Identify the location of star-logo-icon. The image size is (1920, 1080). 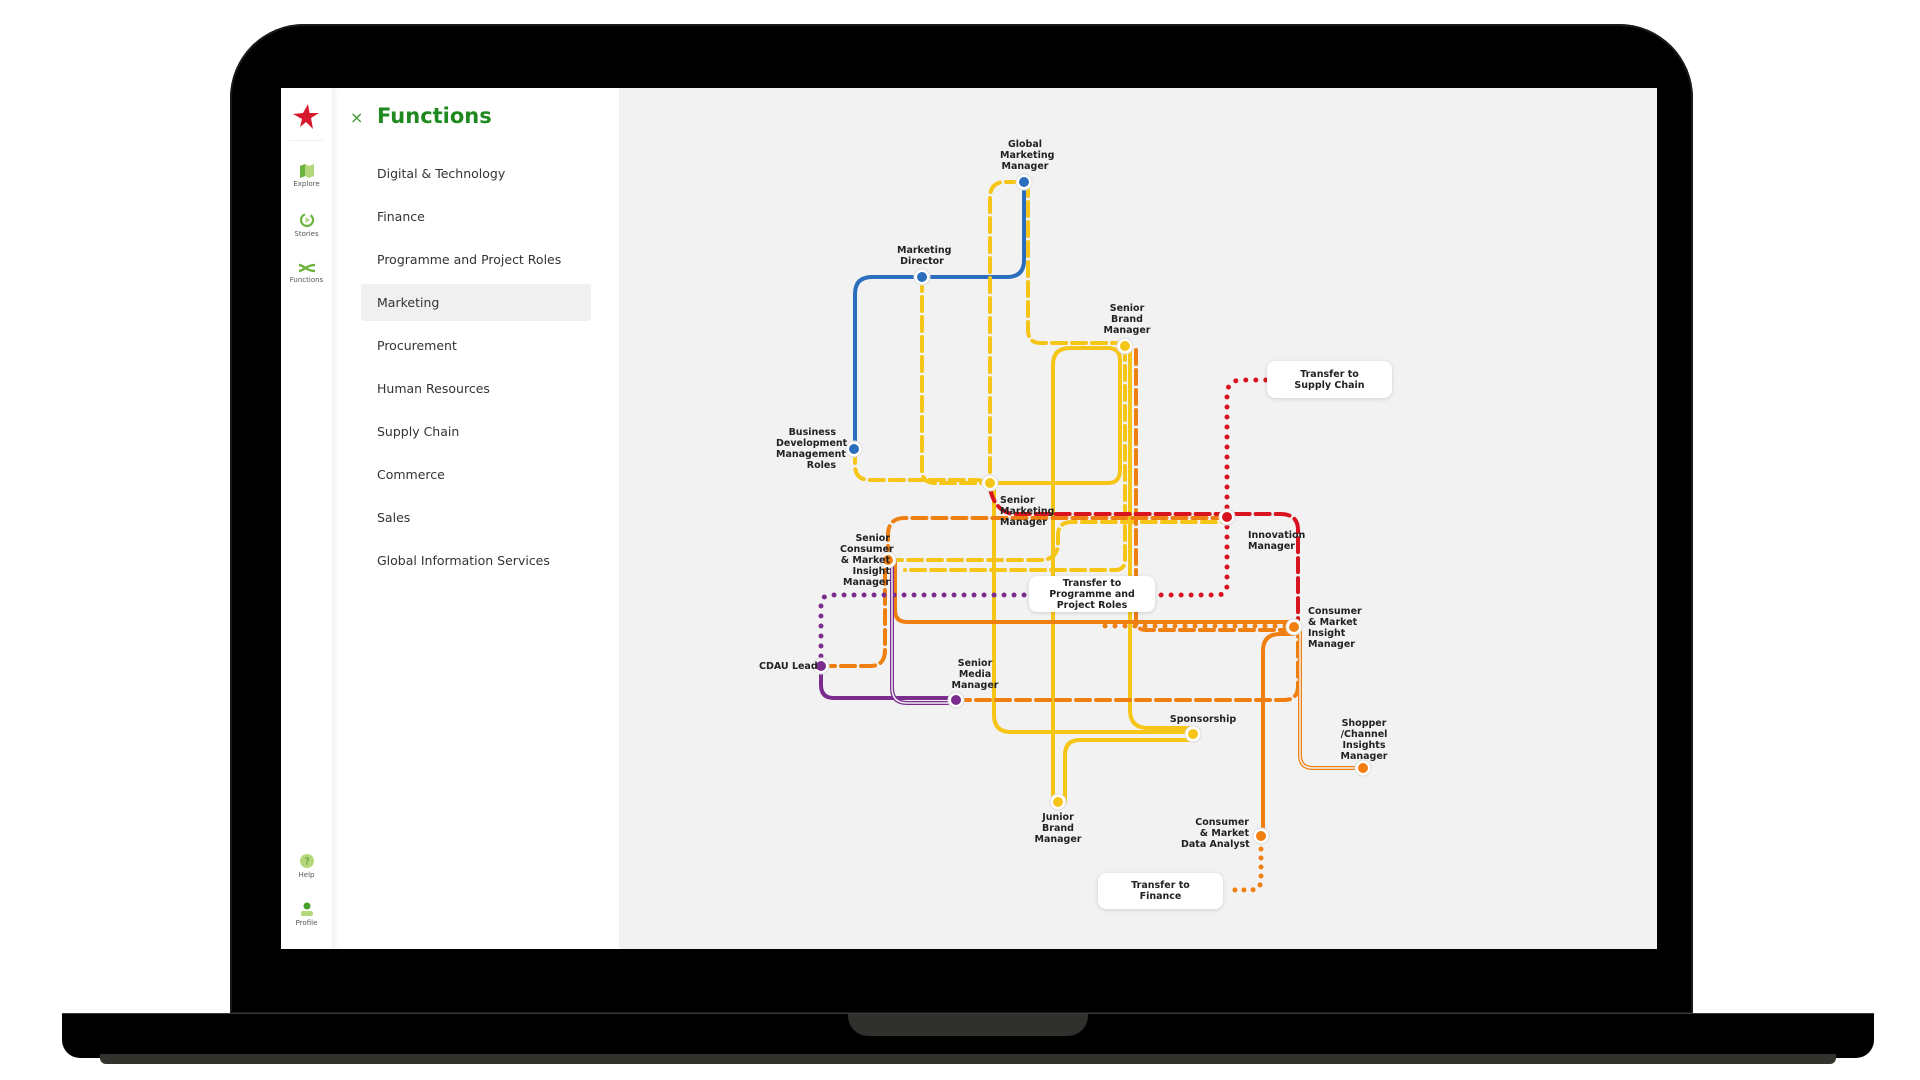
(306, 117).